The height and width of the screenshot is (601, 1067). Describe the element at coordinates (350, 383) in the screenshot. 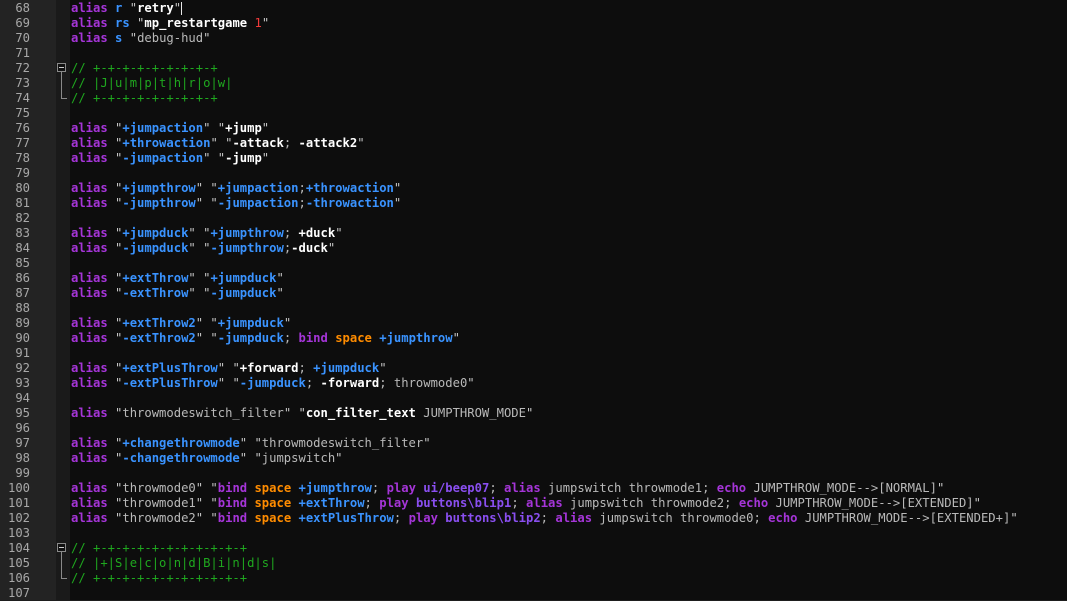

I see `code-token: -forward` at that location.